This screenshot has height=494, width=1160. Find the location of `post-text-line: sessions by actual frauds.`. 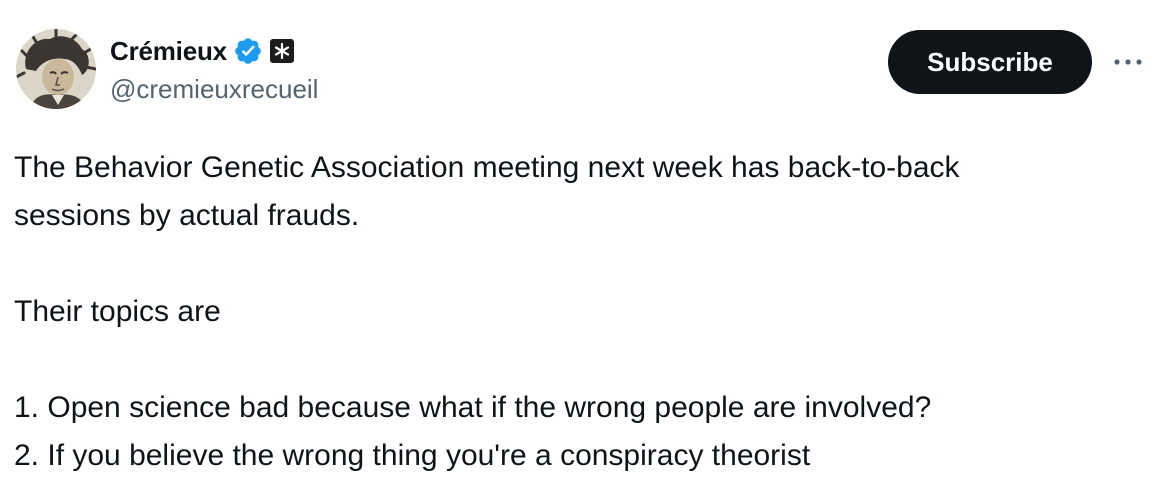

post-text-line: sessions by actual frauds. is located at coordinates (187, 215).